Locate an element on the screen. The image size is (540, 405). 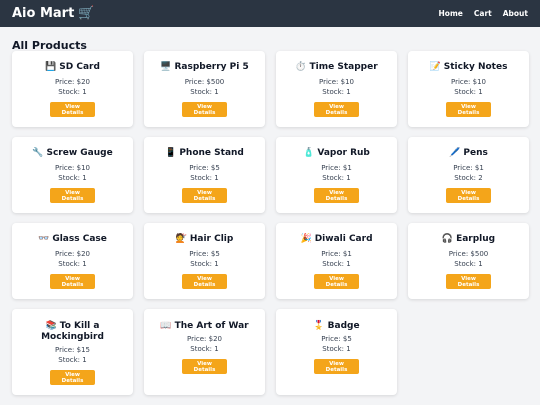
nav-links: Home Cart About is located at coordinates (483, 13).